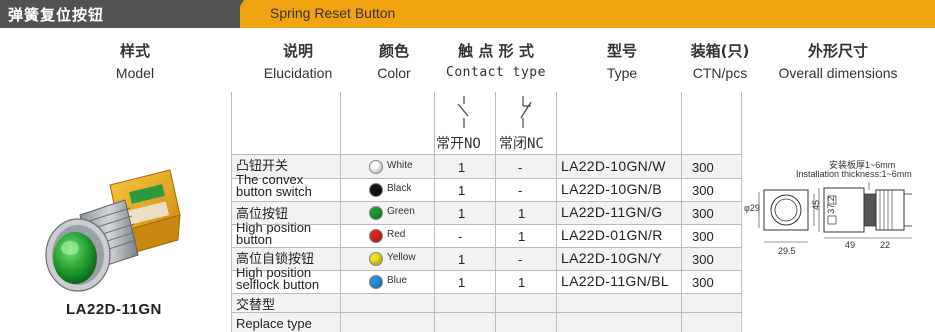  I want to click on header-color: 颜色 Color, so click(394, 62).